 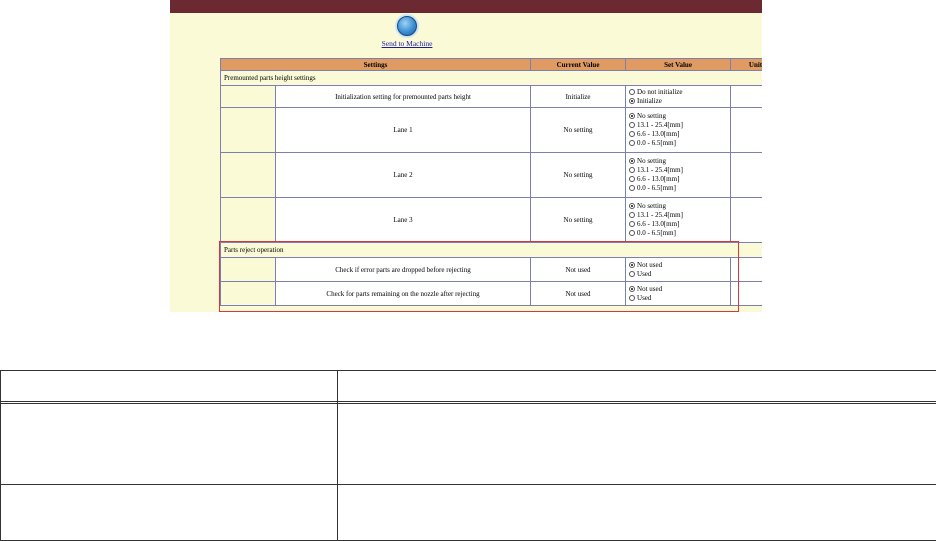 I want to click on set-value-options: Do not initialize Initialize, so click(x=678, y=96).